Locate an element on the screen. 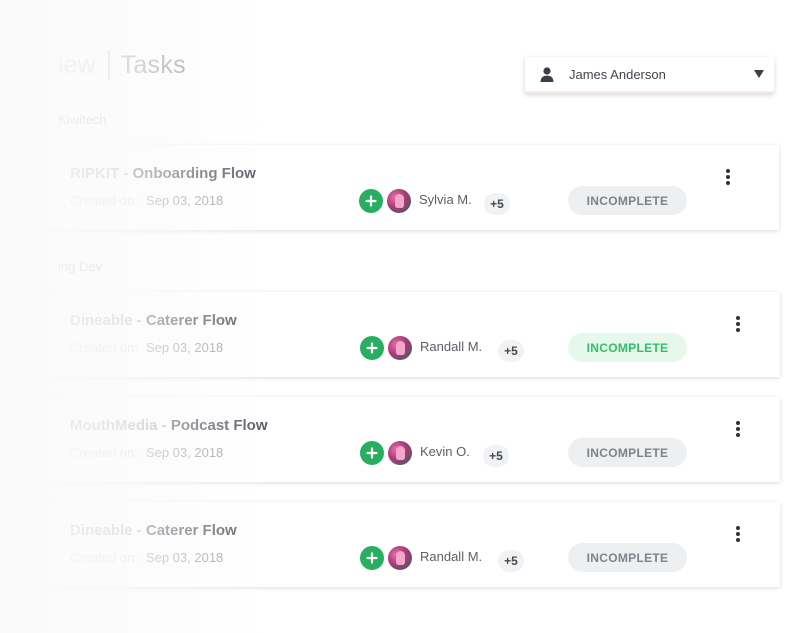 This screenshot has width=785, height=633. task-title: MouthMedia - Podcast Flow is located at coordinates (169, 425).